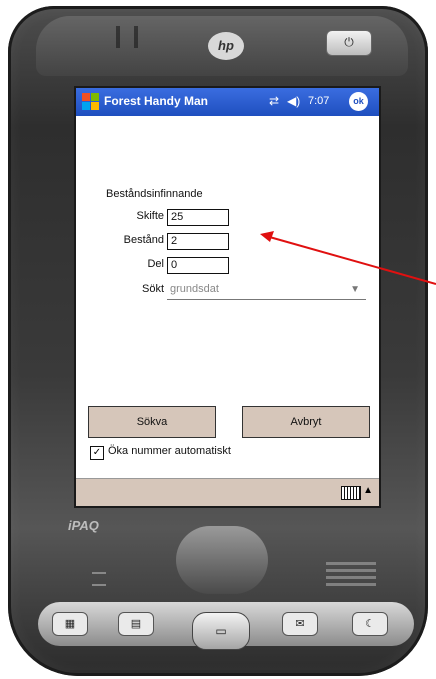 Image resolution: width=436 pixels, height=679 pixels. I want to click on sokt-select: grundsdat ▼, so click(266, 291).